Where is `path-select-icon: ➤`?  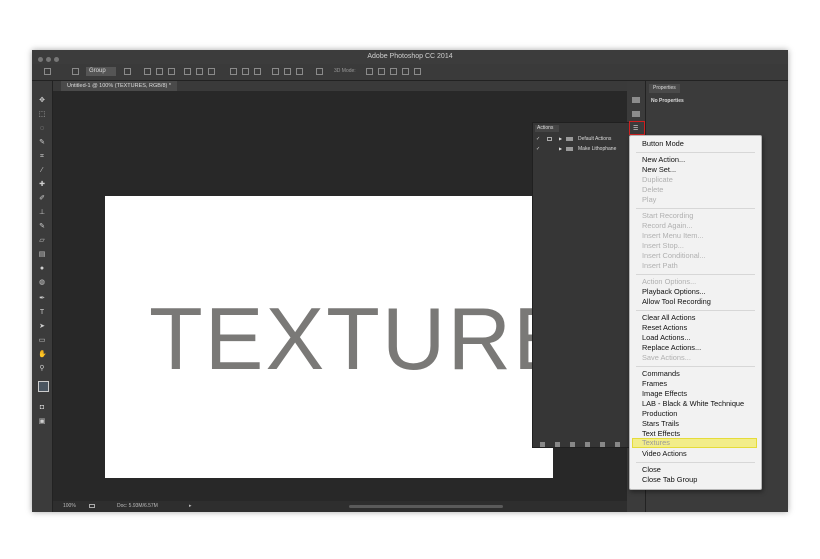
path-select-icon: ➤ is located at coordinates (42, 327).